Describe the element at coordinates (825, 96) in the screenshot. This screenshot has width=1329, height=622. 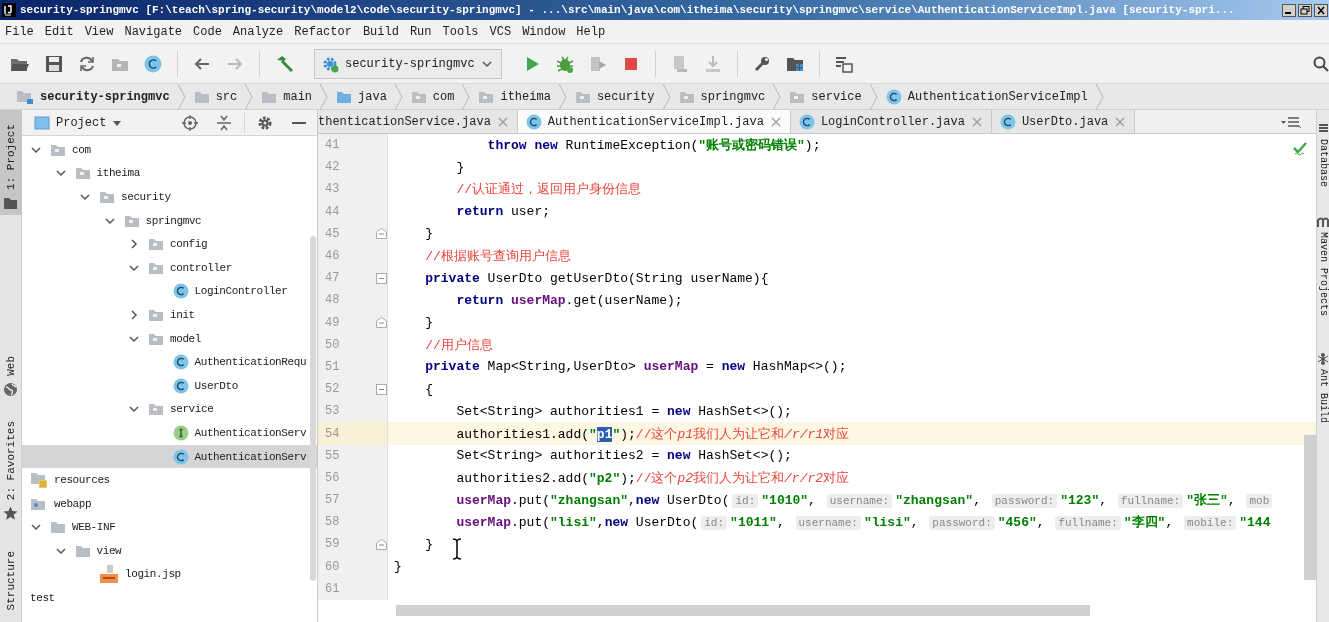
I see `breadcrumb-item: service` at that location.